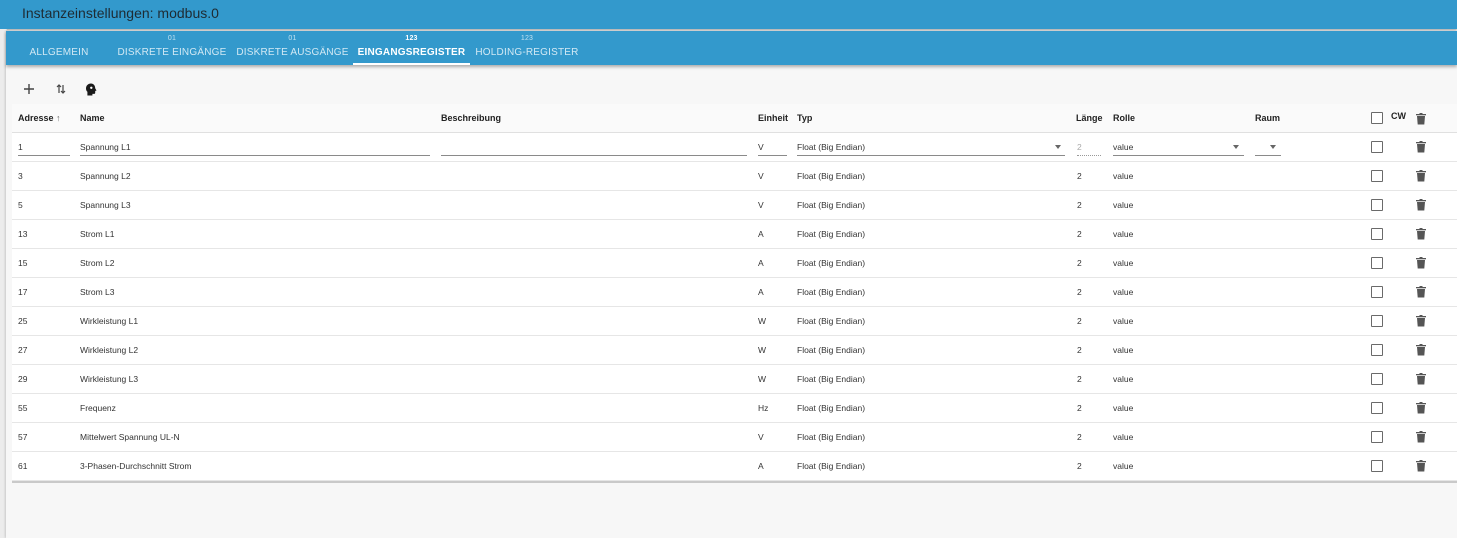 The height and width of the screenshot is (538, 1457). Describe the element at coordinates (39, 118) in the screenshot. I see `header-address: Adresse ↑` at that location.